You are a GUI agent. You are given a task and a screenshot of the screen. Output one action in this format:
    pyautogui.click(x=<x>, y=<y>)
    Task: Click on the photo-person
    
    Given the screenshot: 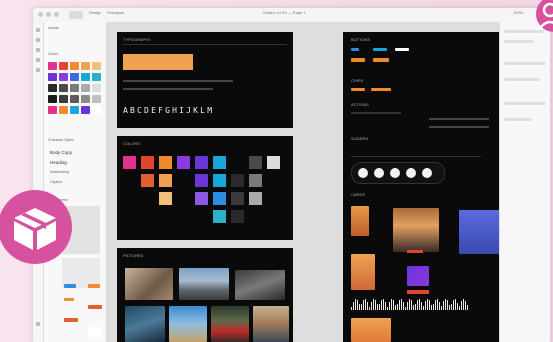 What is the action you would take?
    pyautogui.click(x=230, y=324)
    